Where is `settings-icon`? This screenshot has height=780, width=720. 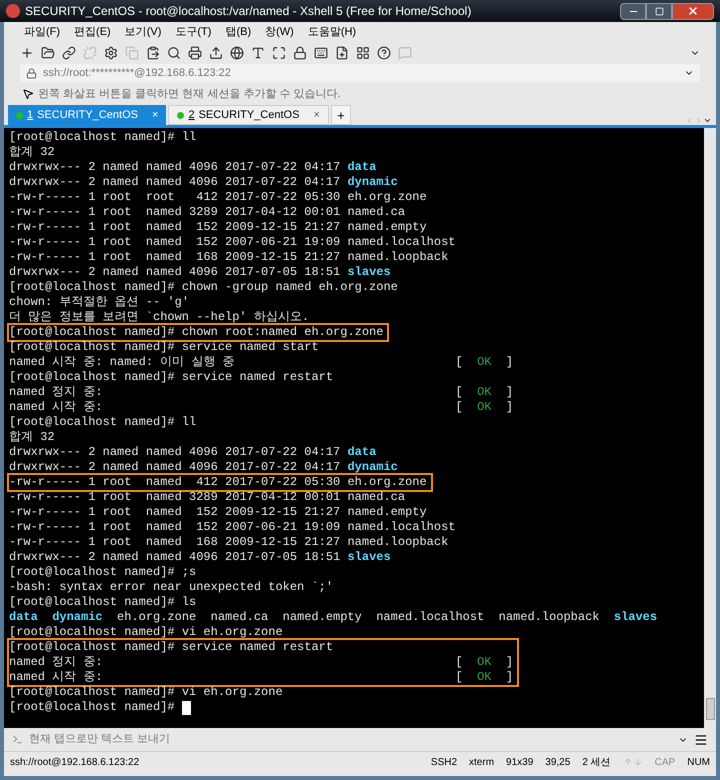 settings-icon is located at coordinates (111, 53).